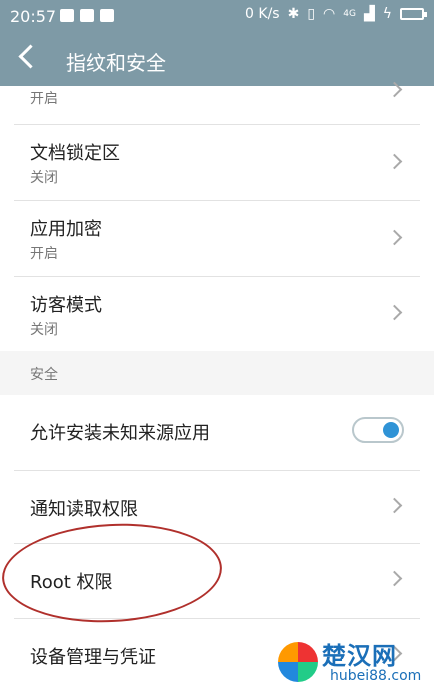 This screenshot has height=692, width=434. I want to click on watermark-domain: hubei88.com, so click(376, 676).